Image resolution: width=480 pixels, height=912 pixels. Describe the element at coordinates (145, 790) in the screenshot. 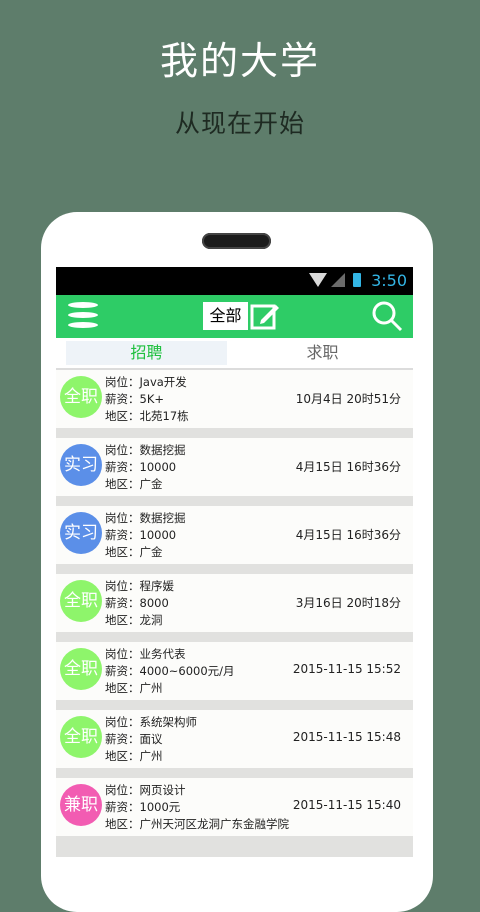

I see `listing-position: 岗位：网页设计` at that location.